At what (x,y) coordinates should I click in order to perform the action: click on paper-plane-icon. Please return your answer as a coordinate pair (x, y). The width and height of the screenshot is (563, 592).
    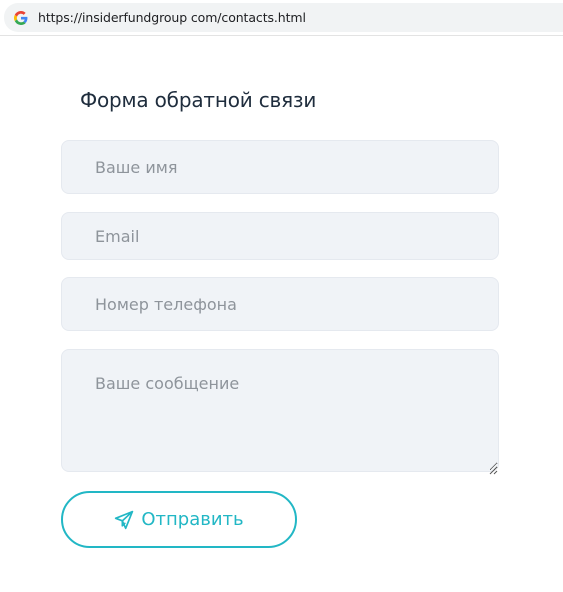
    Looking at the image, I should click on (125, 520).